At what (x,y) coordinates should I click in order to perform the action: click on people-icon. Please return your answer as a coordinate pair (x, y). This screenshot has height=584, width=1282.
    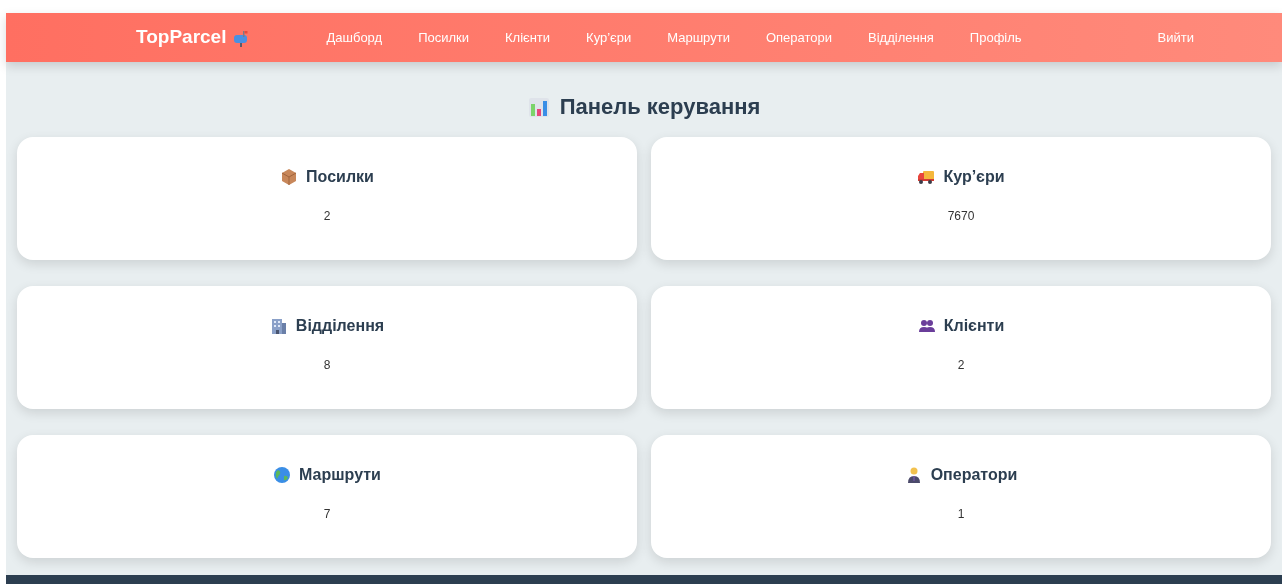
    Looking at the image, I should click on (926, 326).